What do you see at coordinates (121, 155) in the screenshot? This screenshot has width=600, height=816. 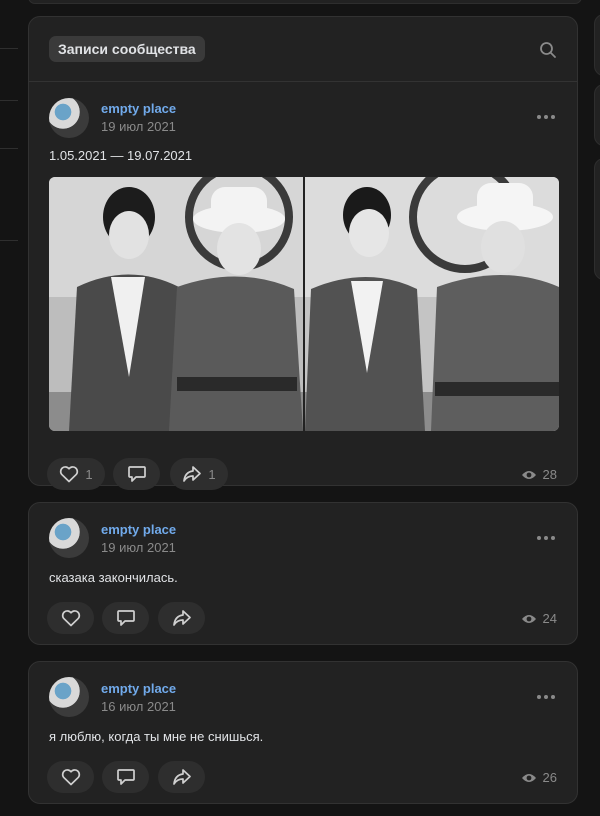 I see `post-text: 1.05.2021 — 19.07.2021` at bounding box center [121, 155].